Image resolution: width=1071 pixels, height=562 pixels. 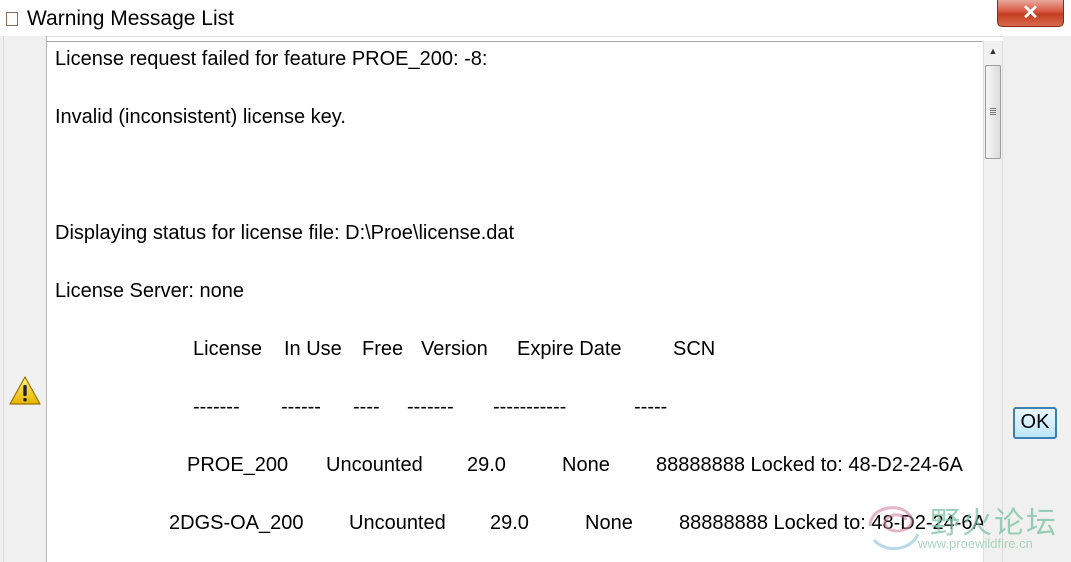 I want to click on title-bar: Warning Message List ✕, so click(x=535, y=18).